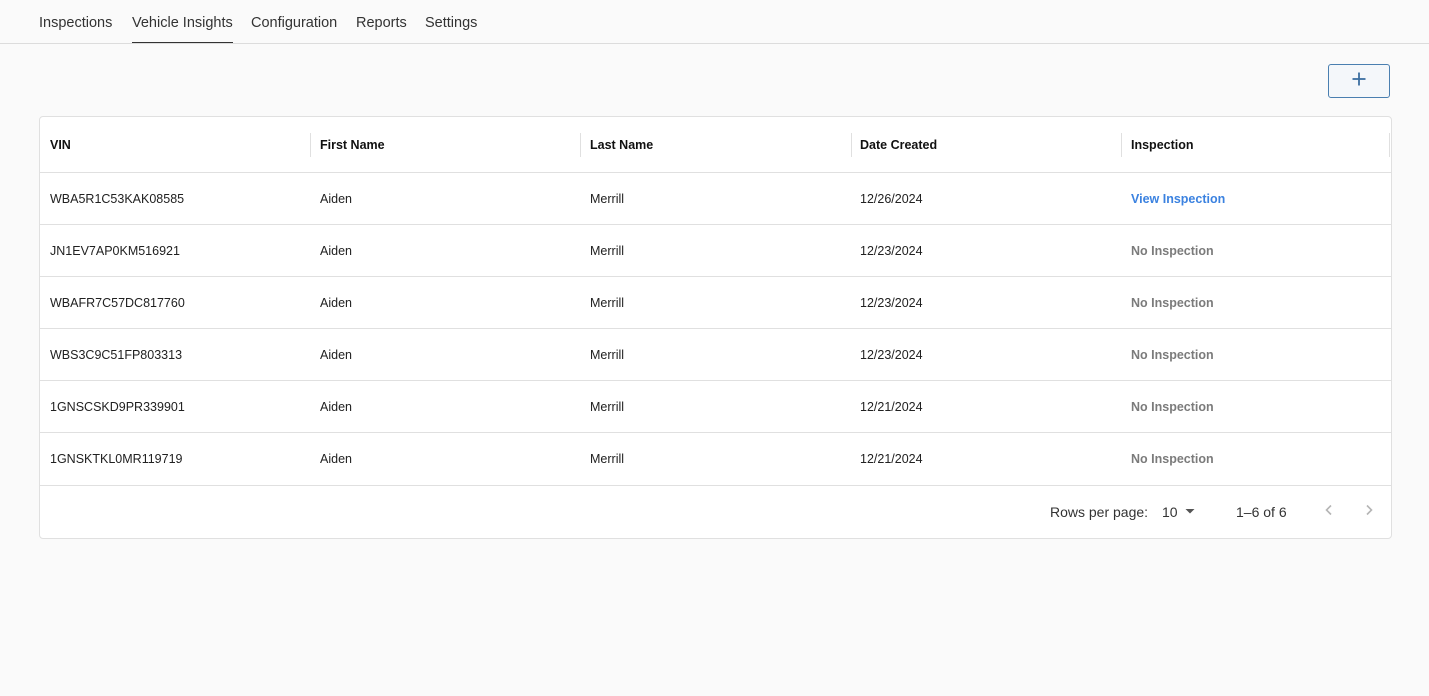 The image size is (1429, 696). Describe the element at coordinates (1261, 512) in the screenshot. I see `pagination-range: 1–6 of 6` at that location.